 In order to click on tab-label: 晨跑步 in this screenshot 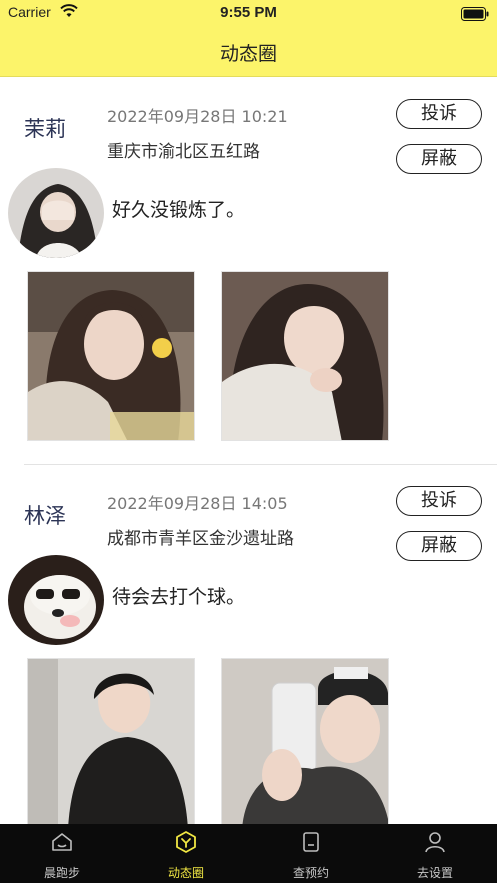, I will do `click(61, 873)`.